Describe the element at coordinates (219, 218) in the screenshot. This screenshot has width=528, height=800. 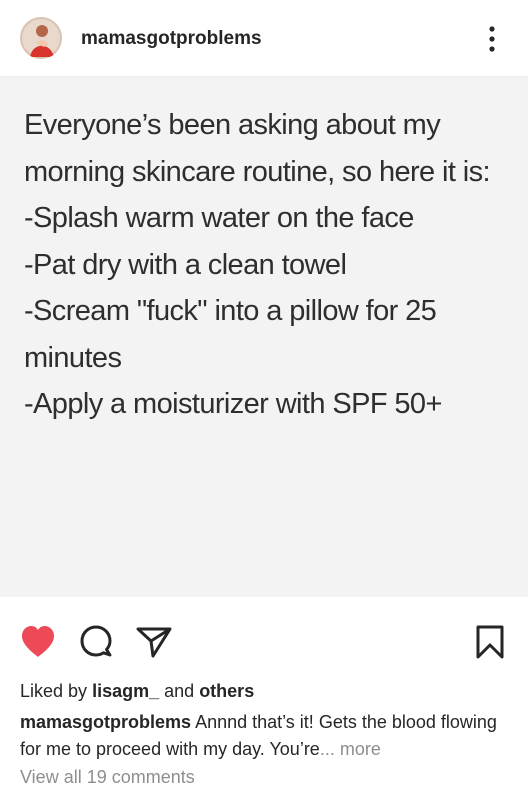
I see `image-text-line: -Splash warm water on the face` at that location.